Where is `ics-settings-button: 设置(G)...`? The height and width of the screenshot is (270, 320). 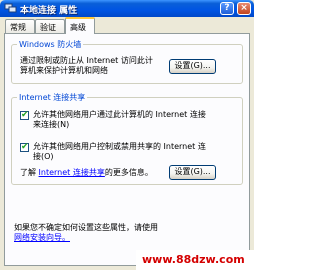
ics-settings-button: 设置(G)... is located at coordinates (192, 172).